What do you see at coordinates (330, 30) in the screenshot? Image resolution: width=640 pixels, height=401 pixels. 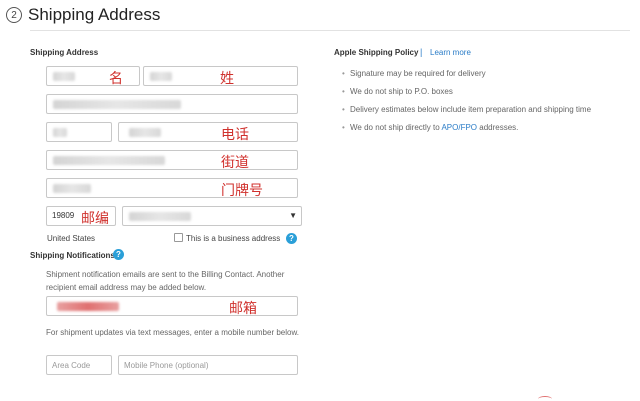 I see `header-divider` at bounding box center [330, 30].